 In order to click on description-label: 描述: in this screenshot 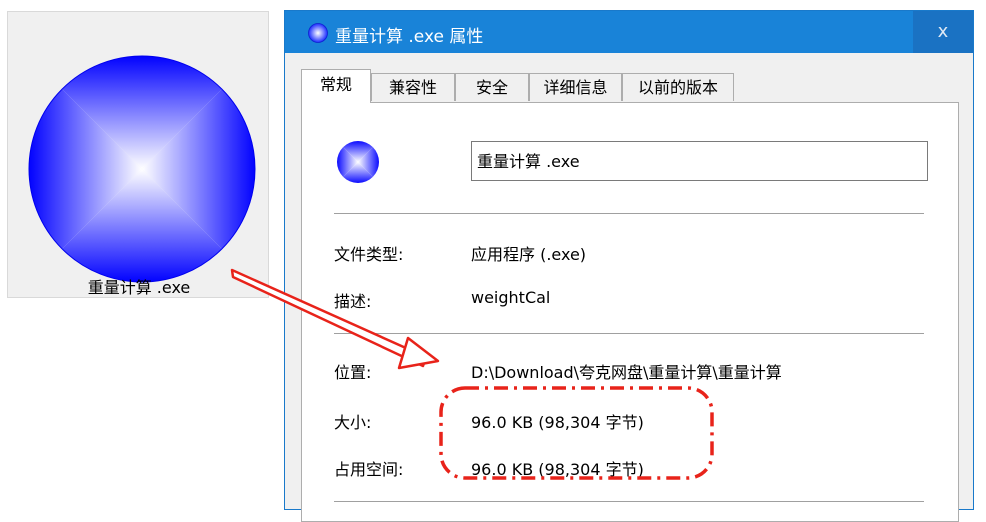, I will do `click(353, 301)`.